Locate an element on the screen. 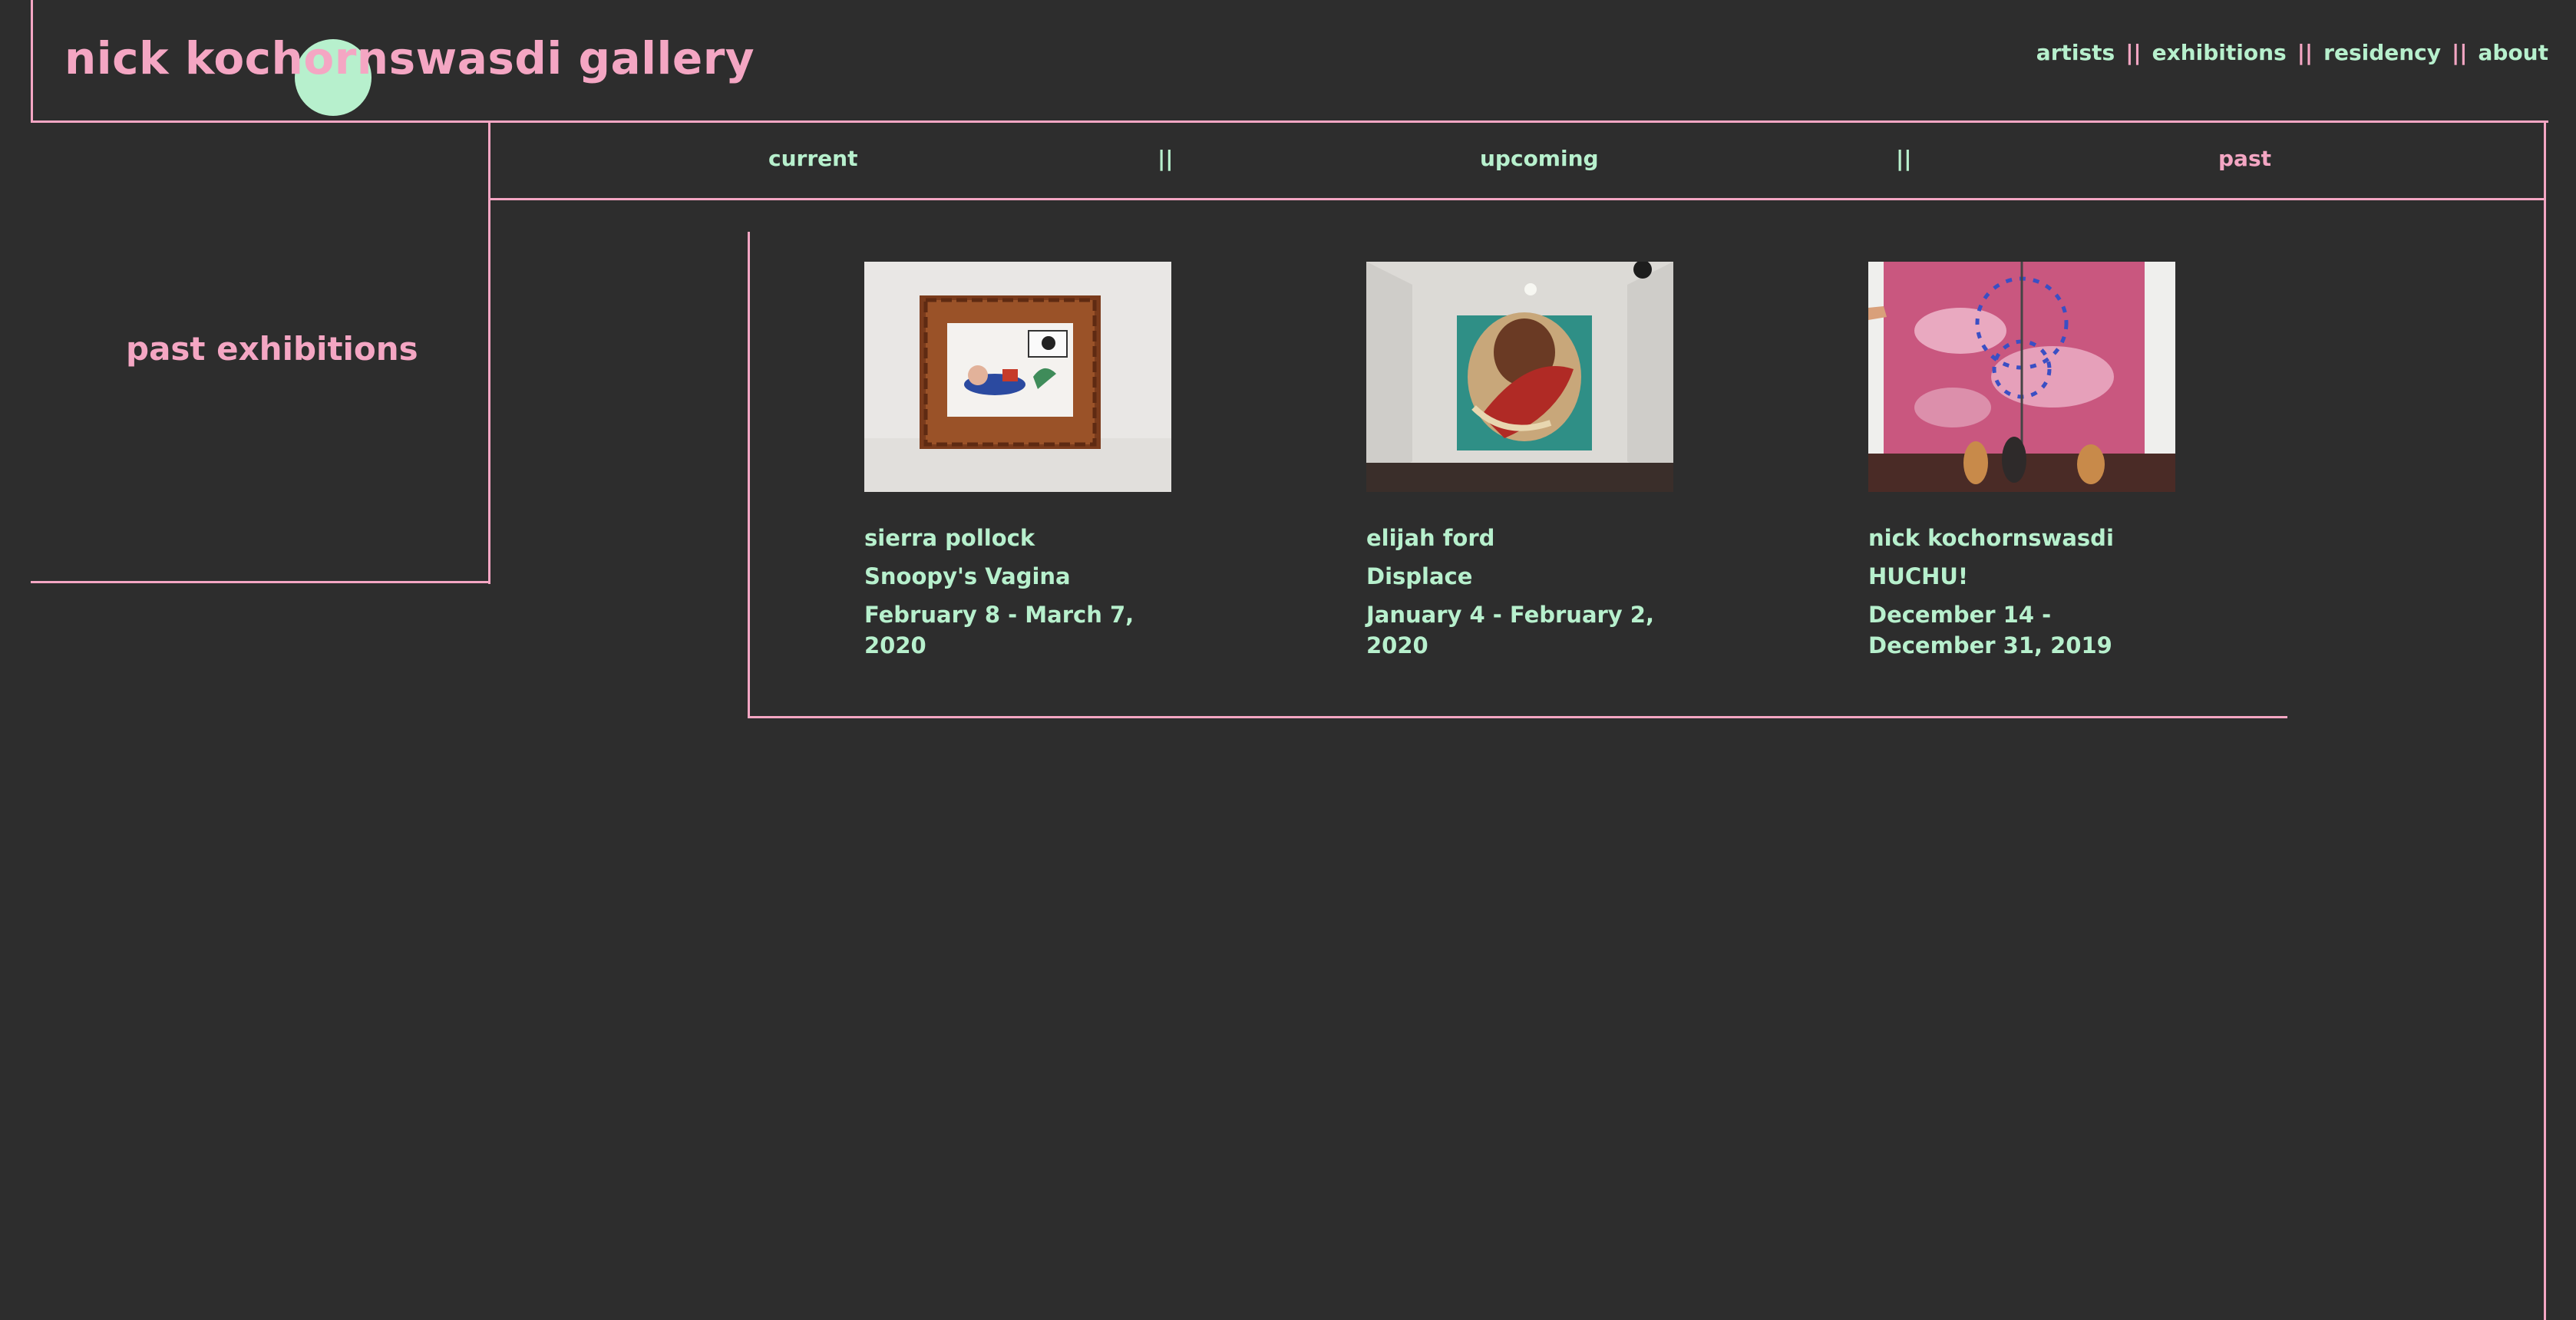  content-right-border is located at coordinates (2545, 720).